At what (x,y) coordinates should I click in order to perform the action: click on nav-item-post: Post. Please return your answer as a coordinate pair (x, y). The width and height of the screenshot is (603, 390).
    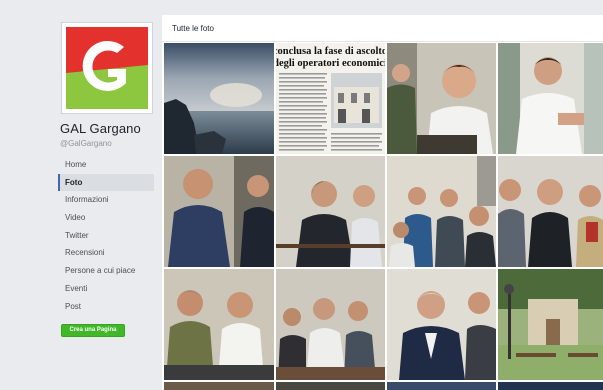
    Looking at the image, I should click on (106, 307).